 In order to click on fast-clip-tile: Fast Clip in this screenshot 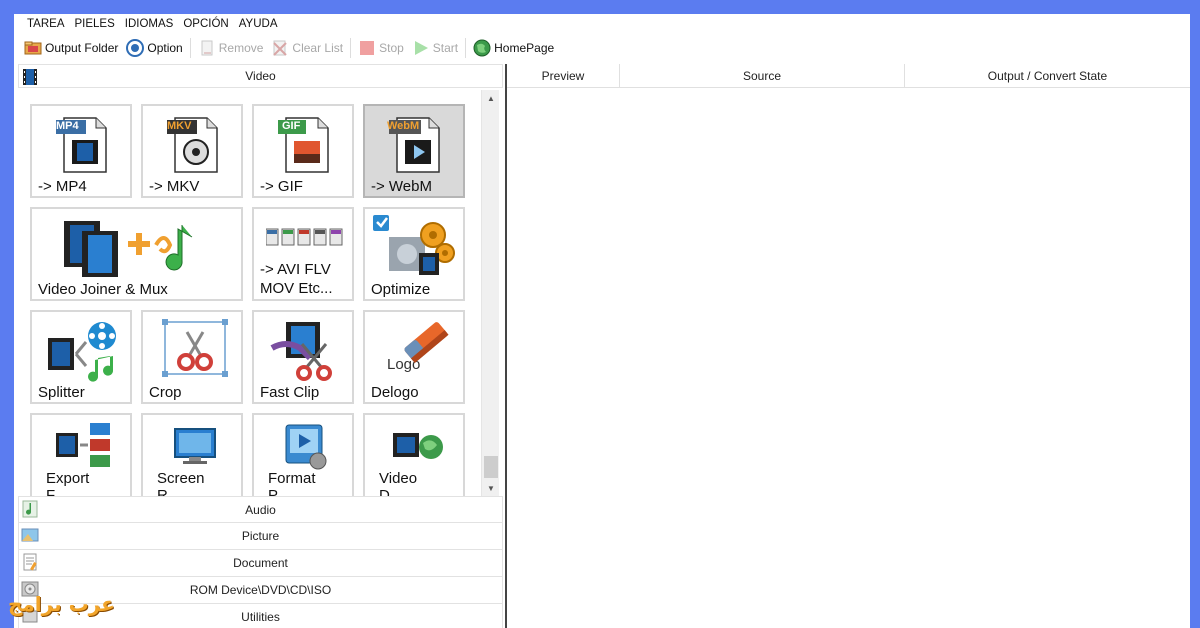, I will do `click(303, 357)`.